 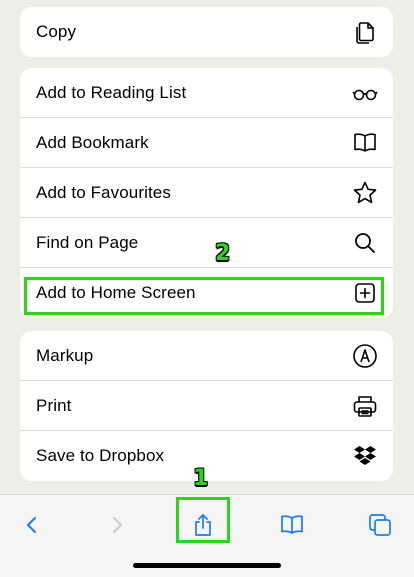 What do you see at coordinates (201, 478) in the screenshot?
I see `step-number-1: 1` at bounding box center [201, 478].